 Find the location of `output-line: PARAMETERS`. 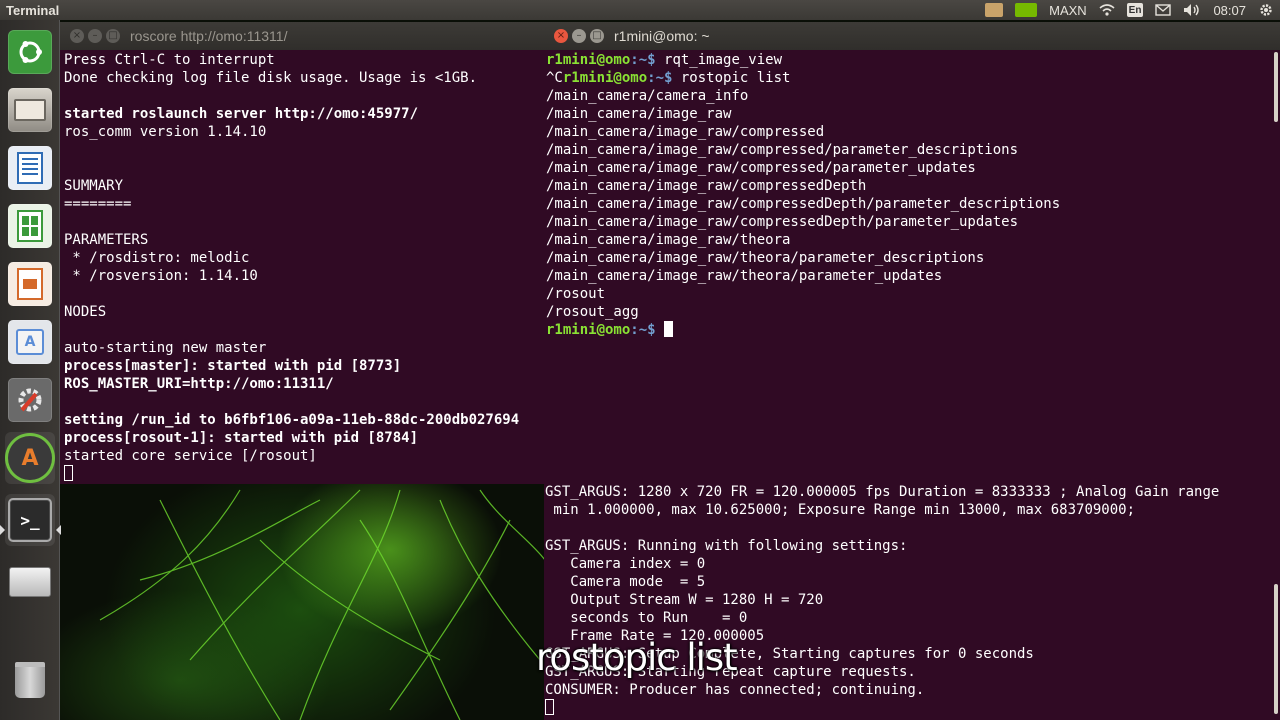

output-line: PARAMETERS is located at coordinates (106, 240).